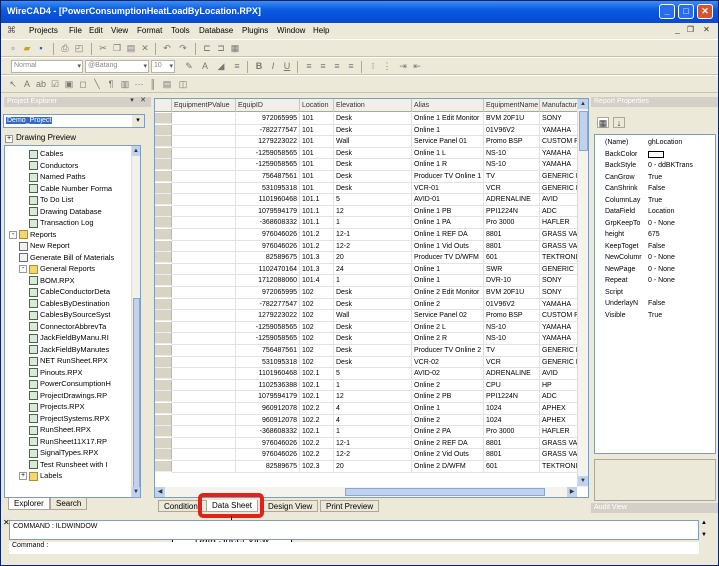 This screenshot has height=566, width=719. Describe the element at coordinates (704, 535) in the screenshot. I see `command-scroll-down-icon: ▼` at that location.